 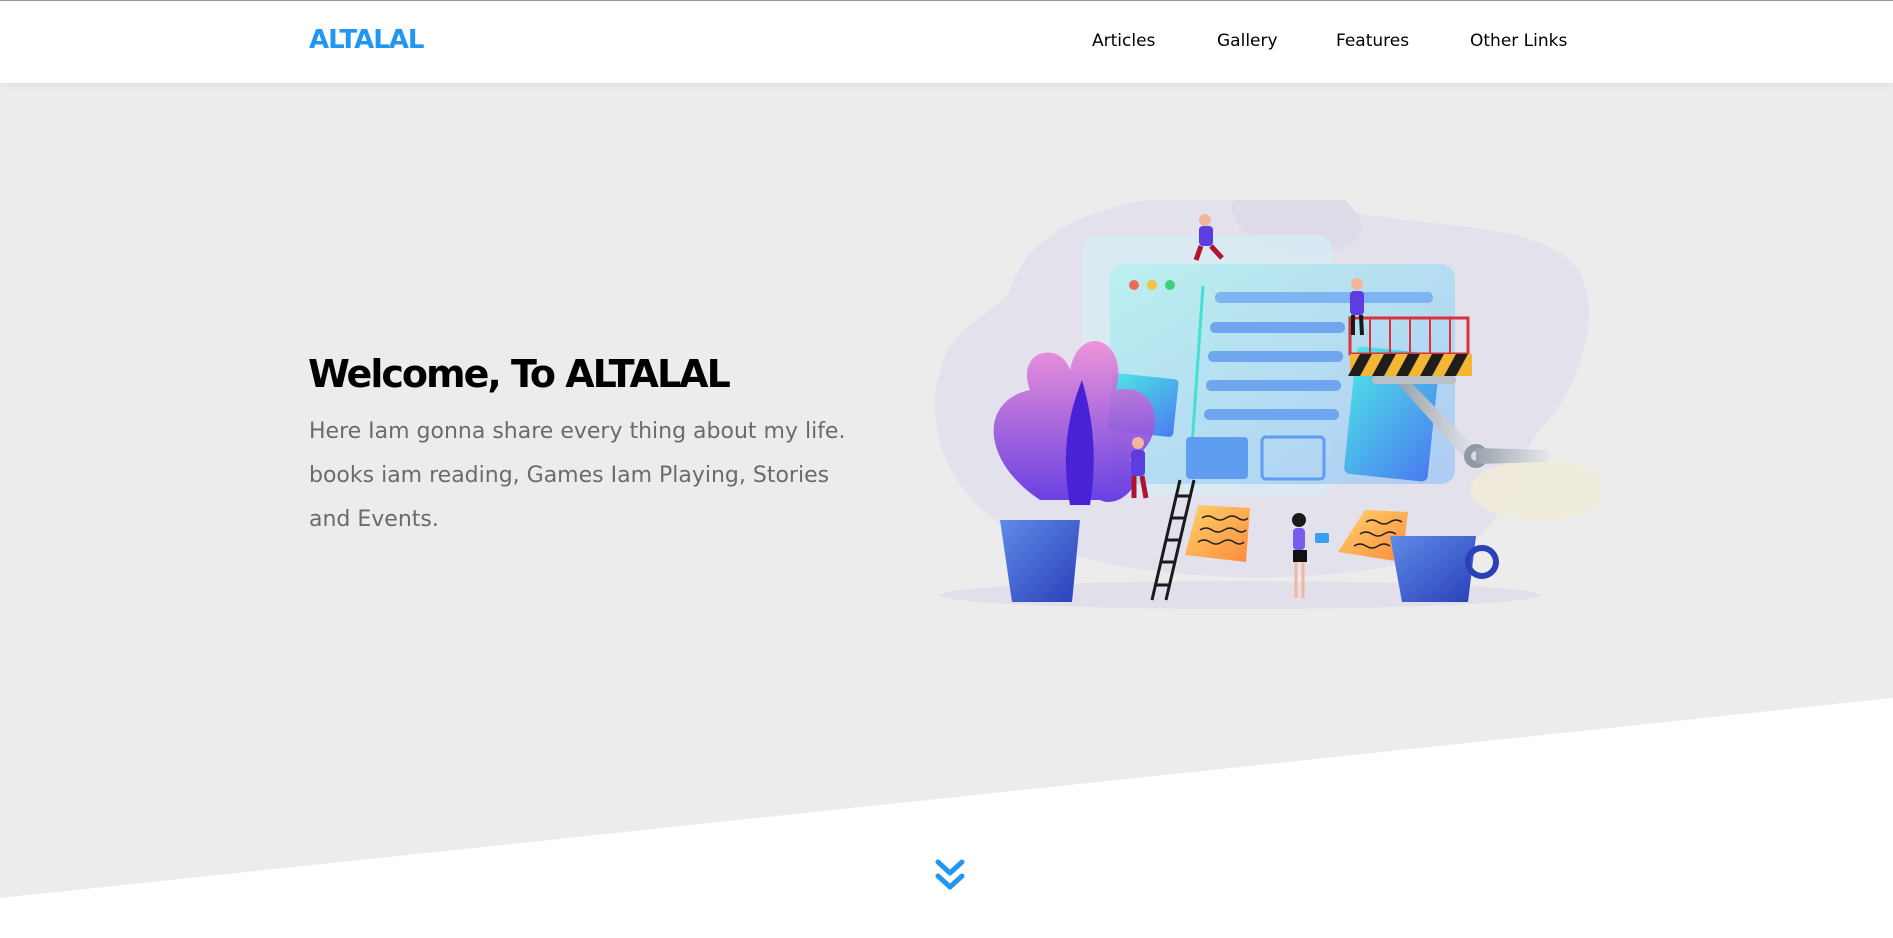 I want to click on scroll-down-icon, so click(x=950, y=876).